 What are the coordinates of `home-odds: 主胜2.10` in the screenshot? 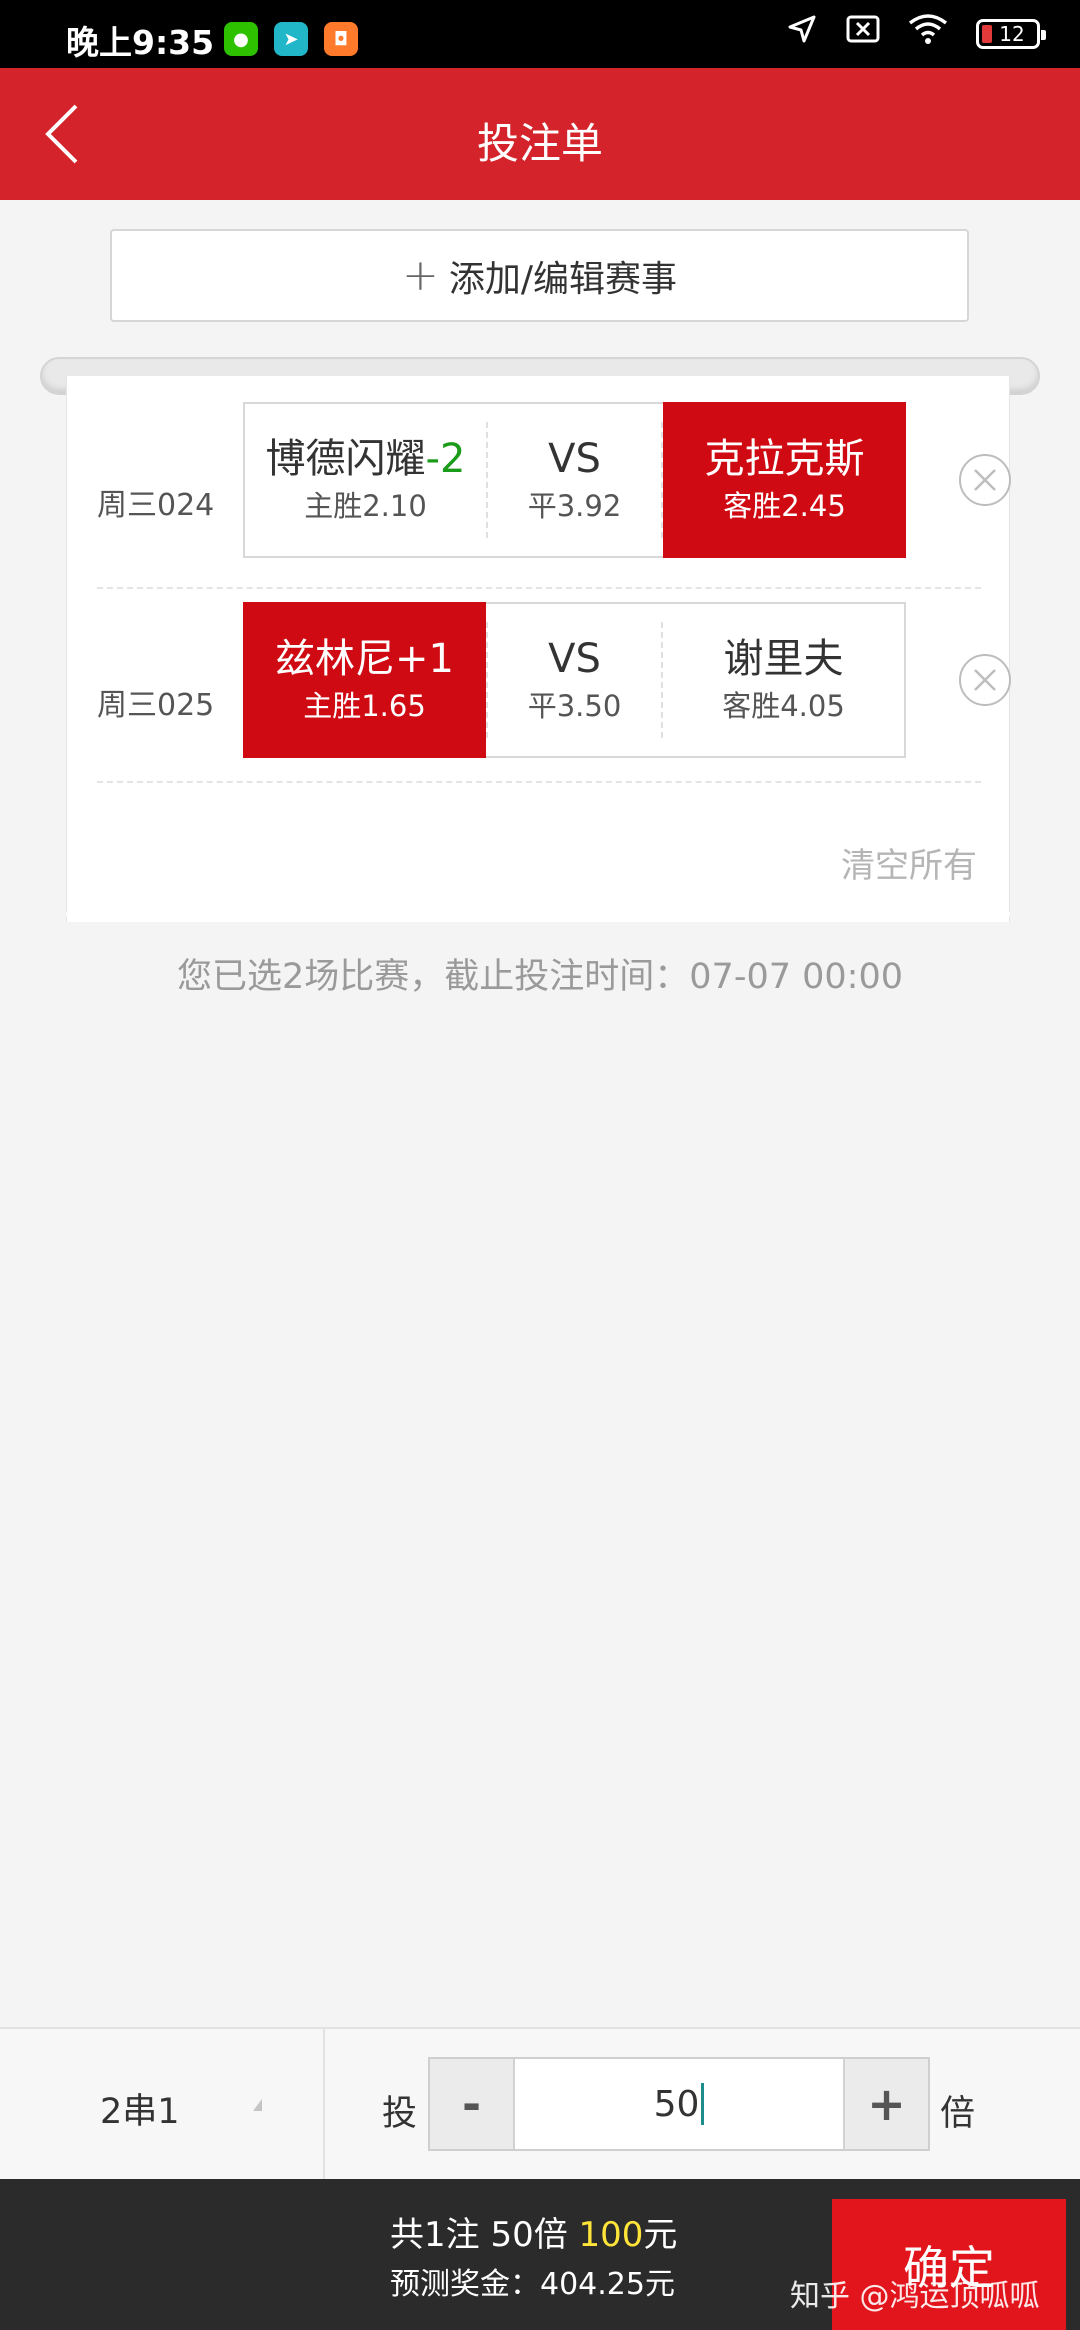 It's located at (365, 506).